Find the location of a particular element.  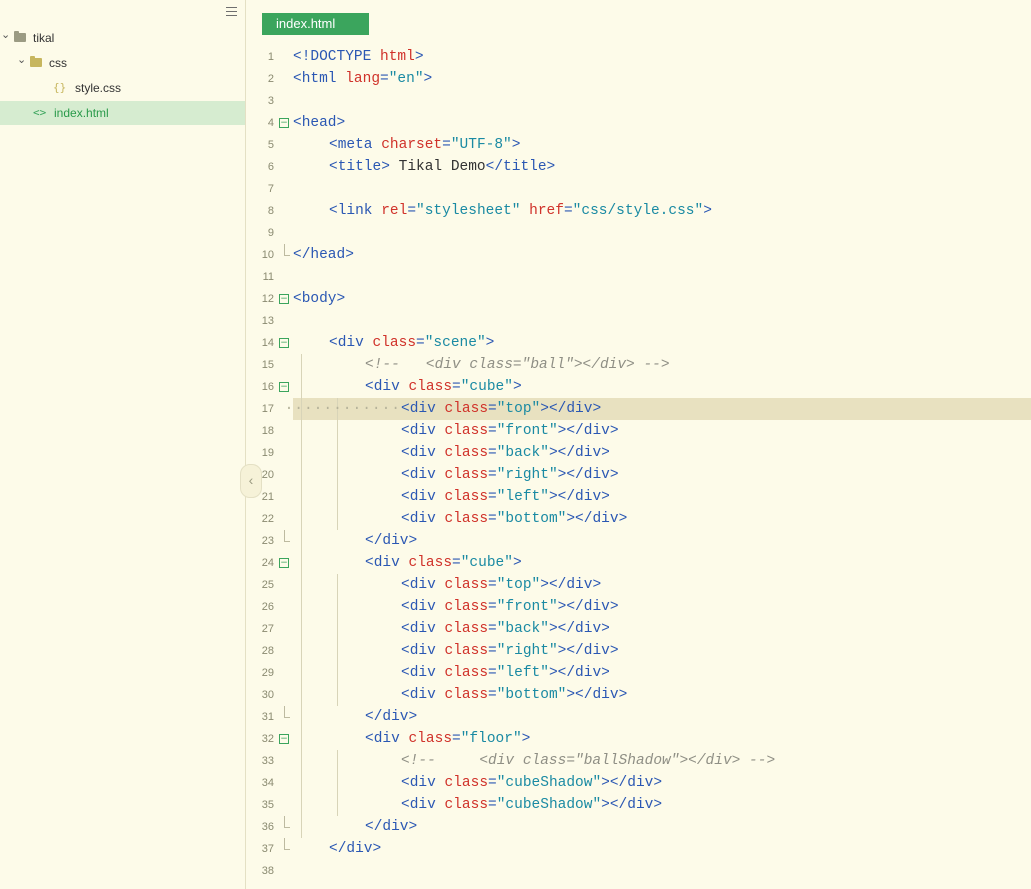

code-line: 21 <div class="left"></div> is located at coordinates (638, 497).